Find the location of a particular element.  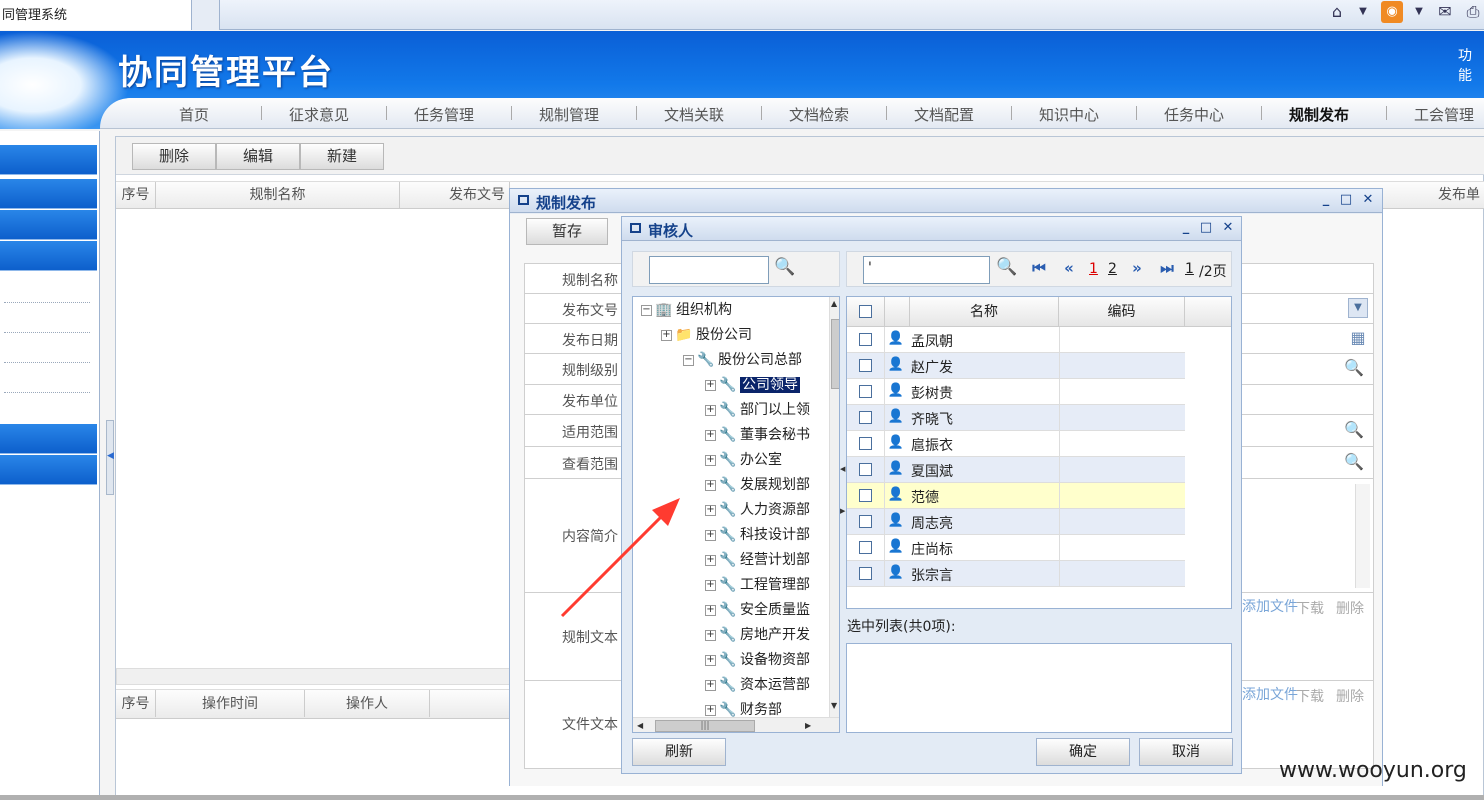

tree-node: − 🏢 组织机构 is located at coordinates (731, 311).